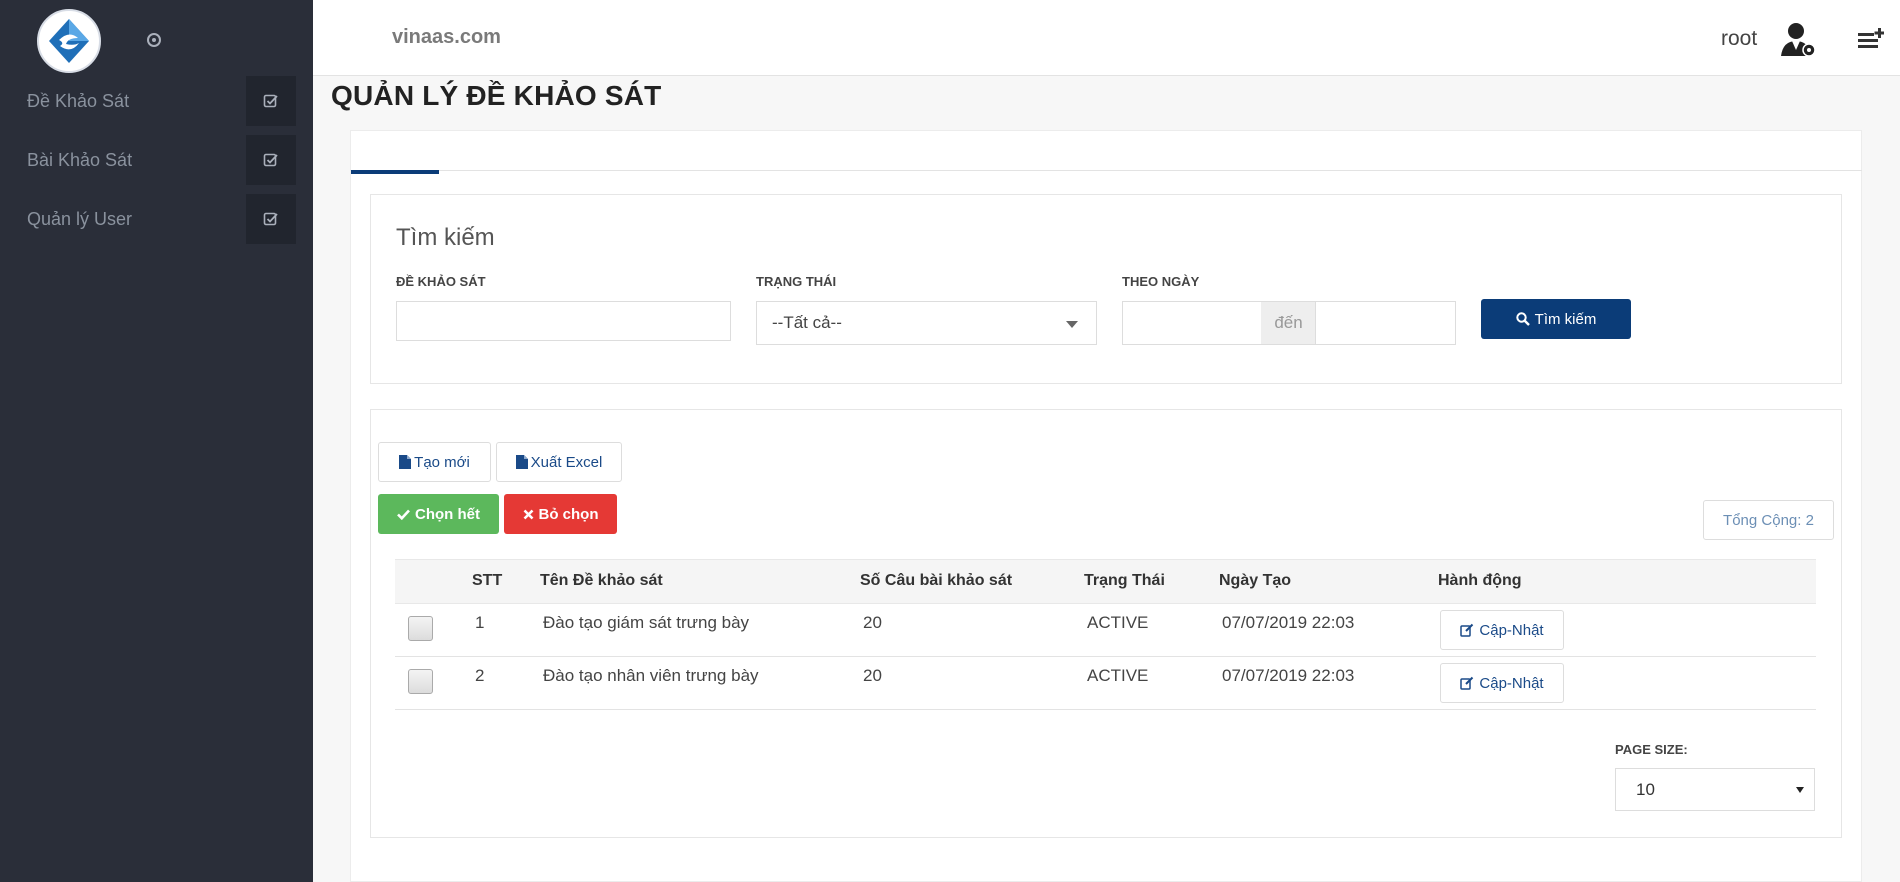 This screenshot has height=882, width=1900. Describe the element at coordinates (80, 159) in the screenshot. I see `sidebar-item-label: Bài Khảo Sát` at that location.